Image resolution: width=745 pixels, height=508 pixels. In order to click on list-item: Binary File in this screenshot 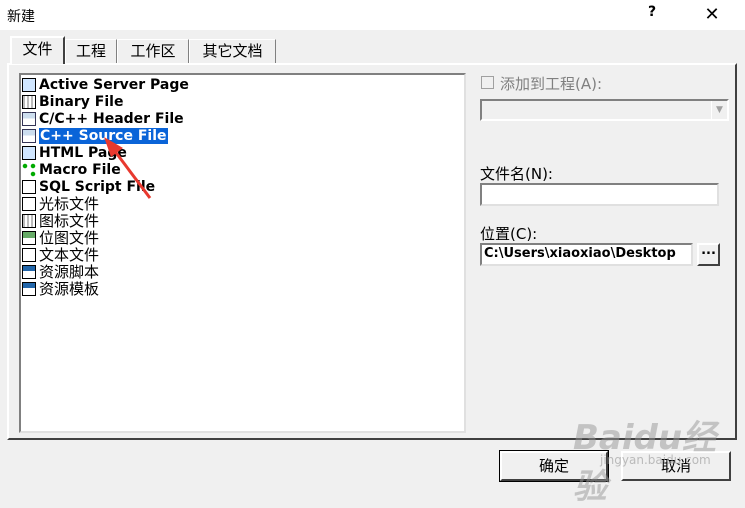, I will do `click(242, 101)`.